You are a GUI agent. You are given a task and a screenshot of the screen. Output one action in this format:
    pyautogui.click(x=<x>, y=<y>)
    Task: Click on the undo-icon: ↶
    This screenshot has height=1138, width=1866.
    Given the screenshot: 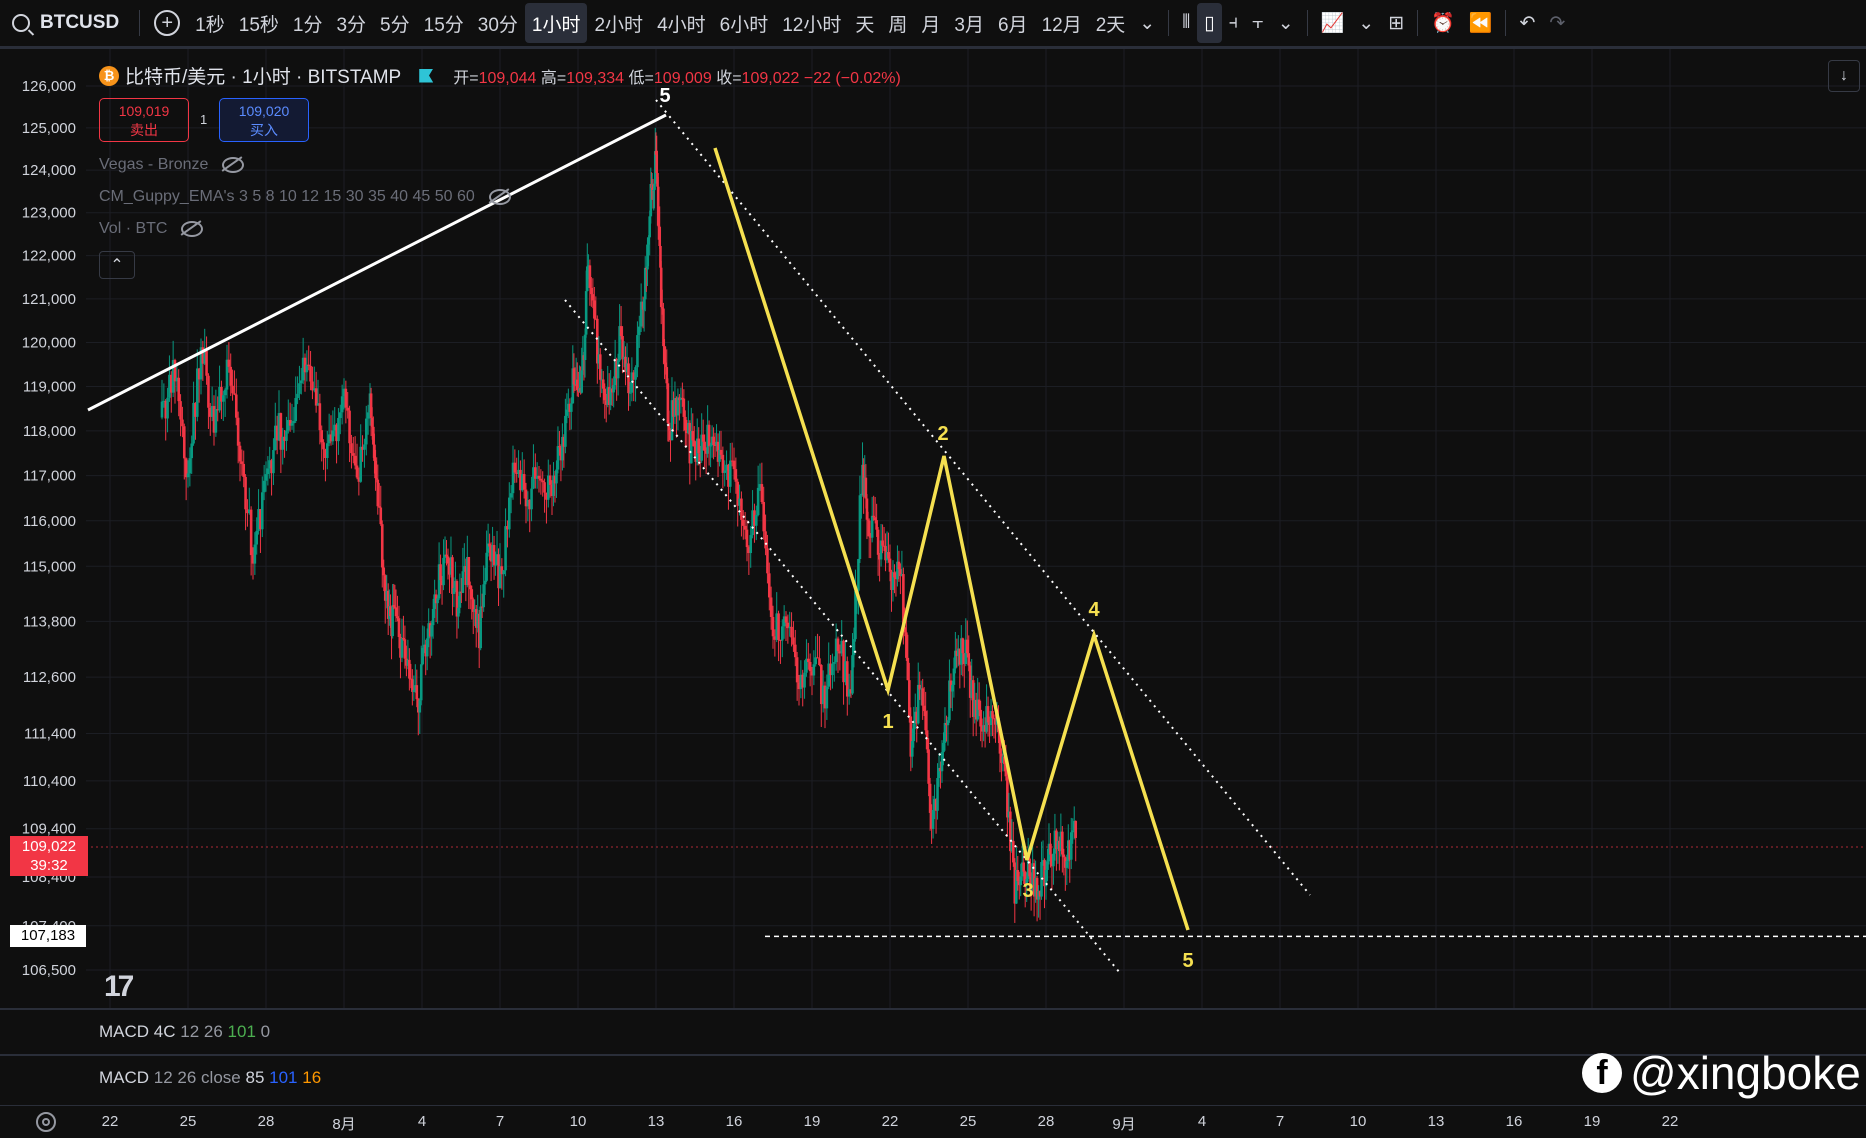 What is the action you would take?
    pyautogui.click(x=1527, y=23)
    